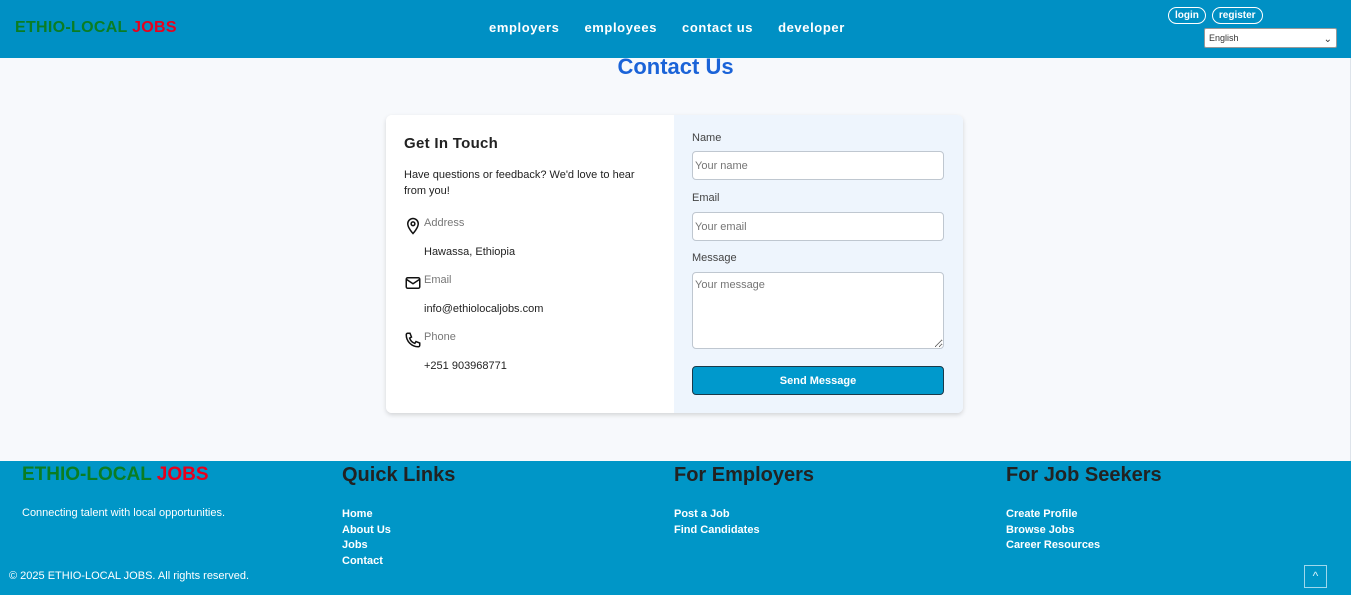 Image resolution: width=1351 pixels, height=595 pixels. I want to click on nav-employees: employees, so click(620, 27).